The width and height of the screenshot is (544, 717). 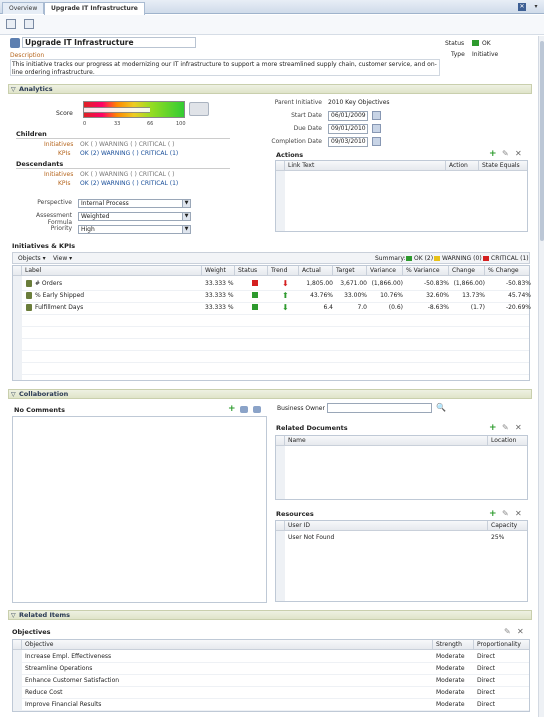 What do you see at coordinates (316, 271) in the screenshot?
I see `header-cell: Actual` at bounding box center [316, 271].